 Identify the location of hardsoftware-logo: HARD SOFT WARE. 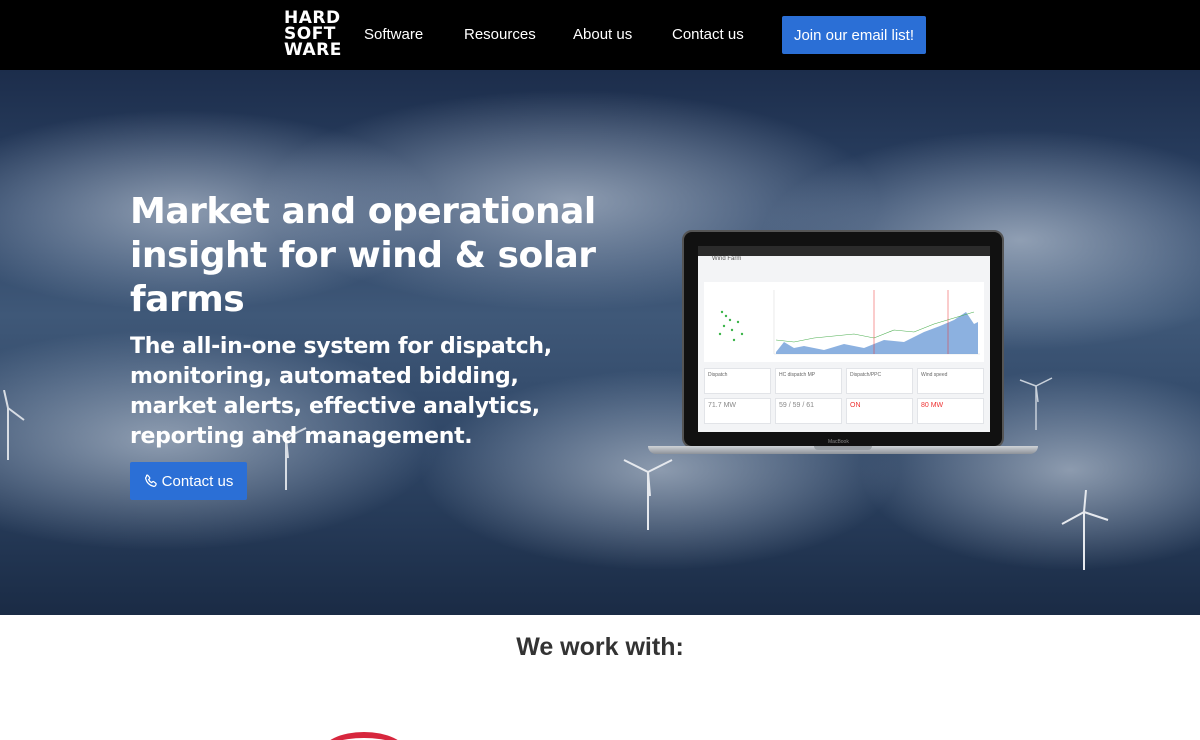
(313, 35).